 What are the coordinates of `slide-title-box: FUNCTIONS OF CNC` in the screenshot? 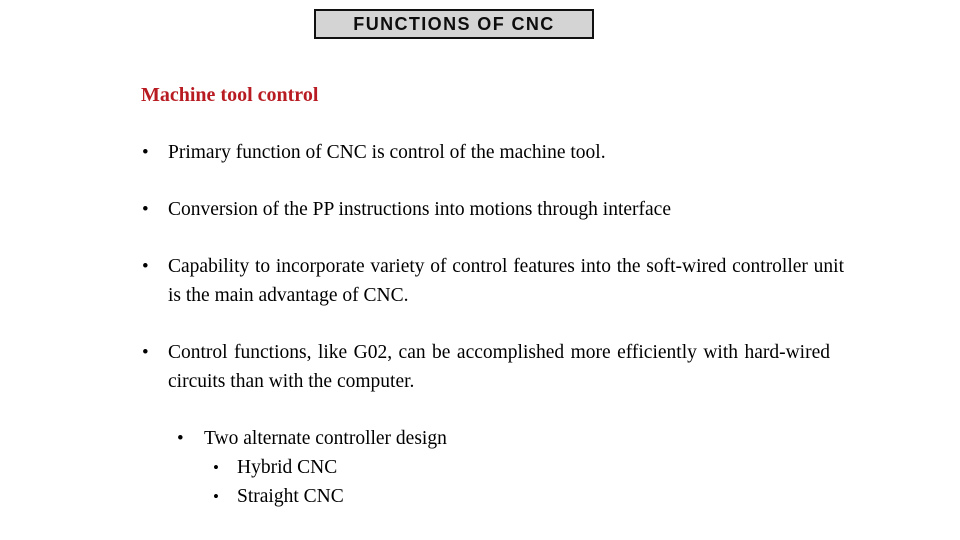 It's located at (454, 24).